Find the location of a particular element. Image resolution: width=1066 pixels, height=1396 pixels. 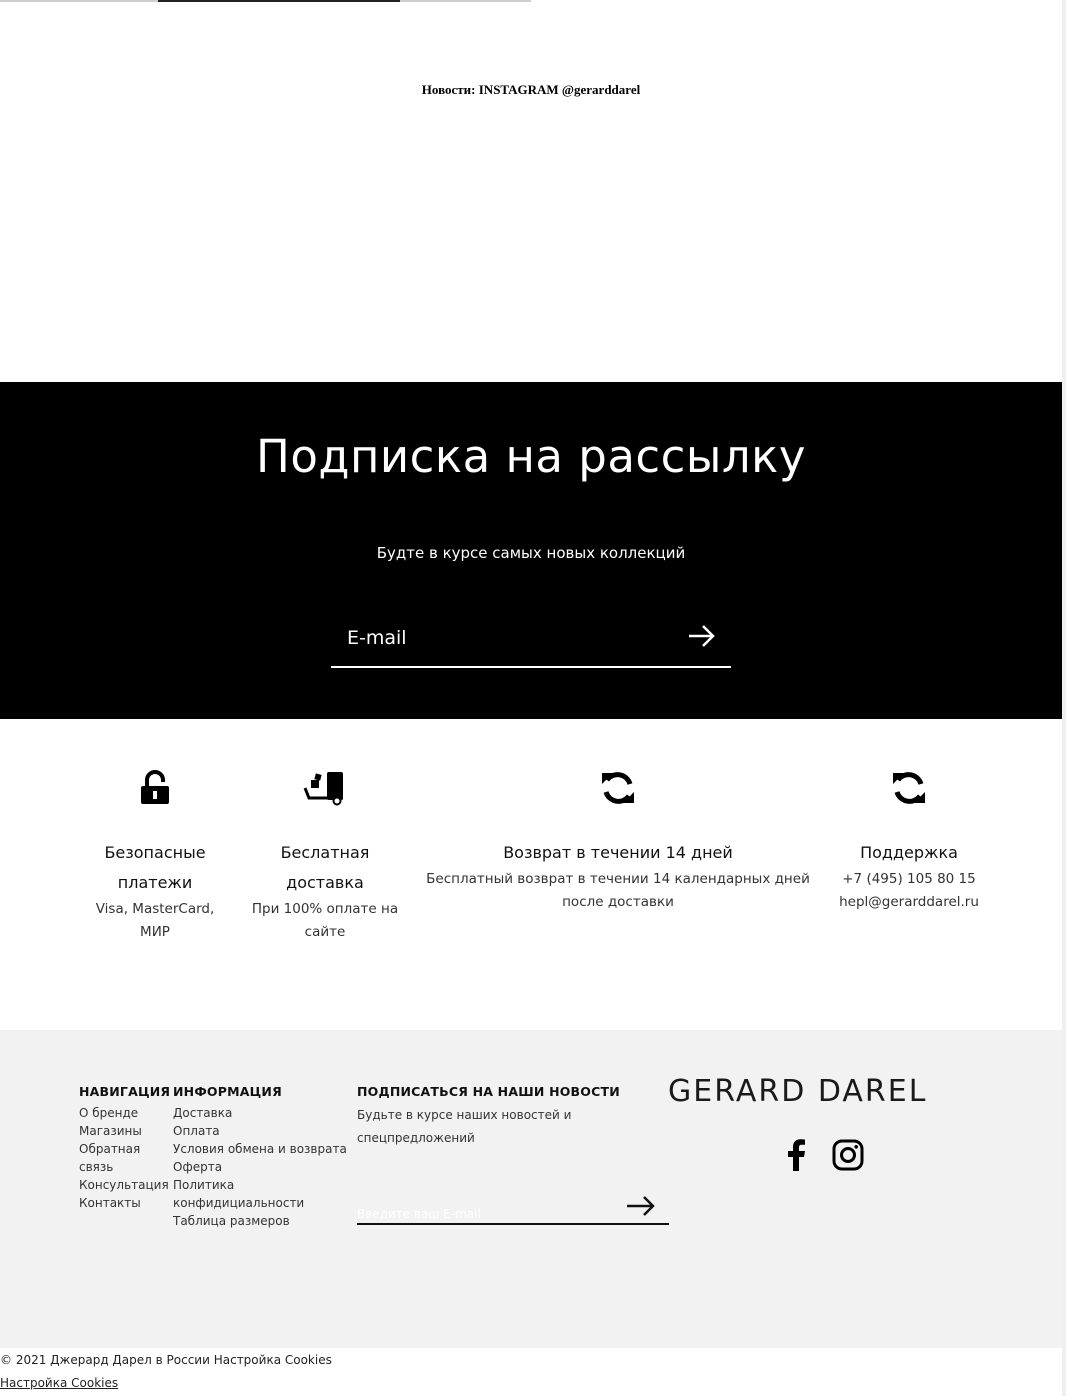

support-phone: +7 (495) 105 80 15 is located at coordinates (909, 879).